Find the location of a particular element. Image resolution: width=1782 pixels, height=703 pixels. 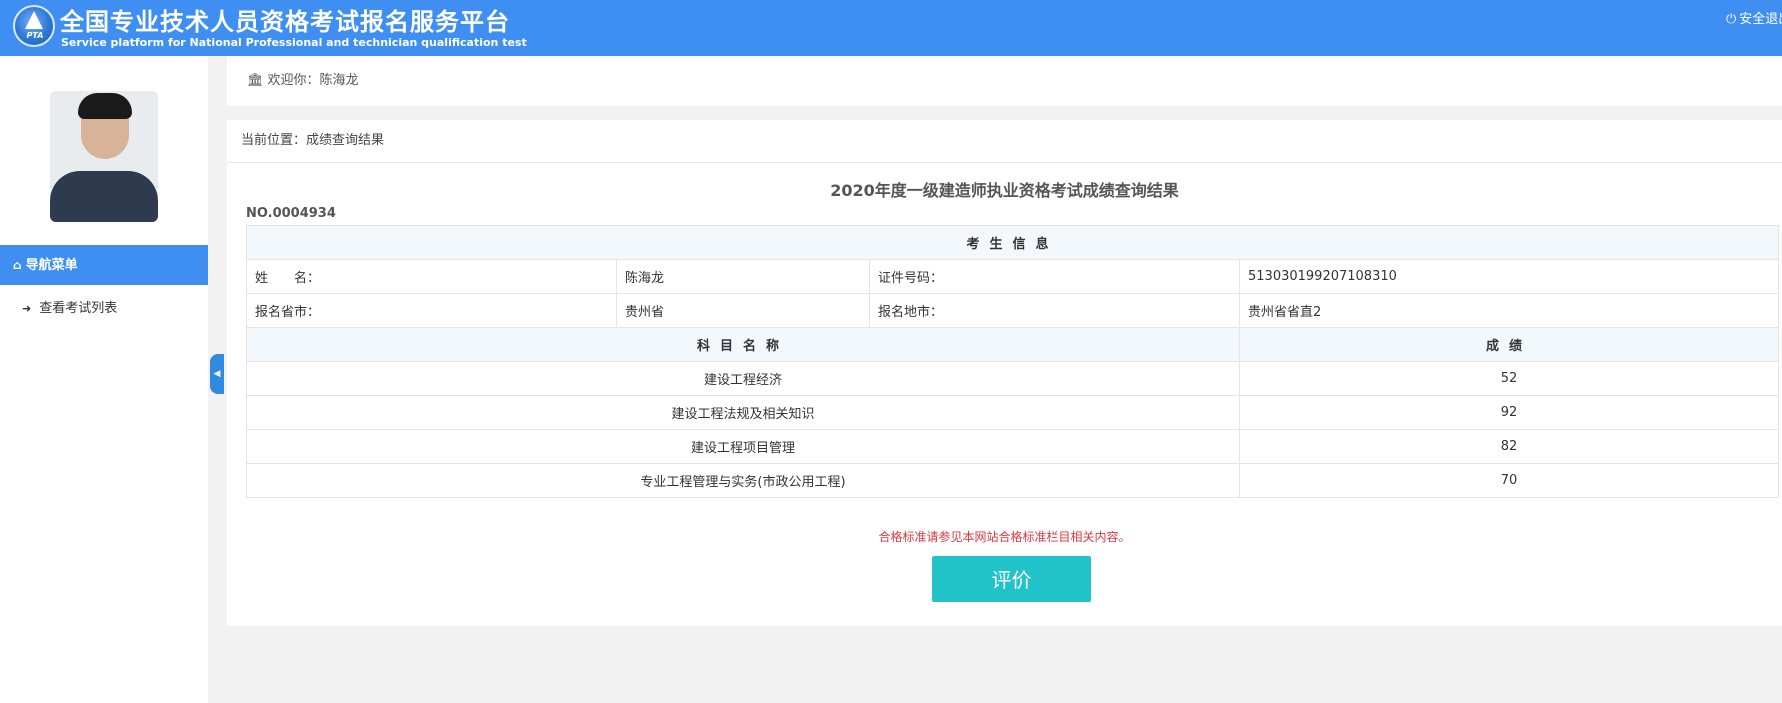

city-label: 报名地市： is located at coordinates (1054, 310).